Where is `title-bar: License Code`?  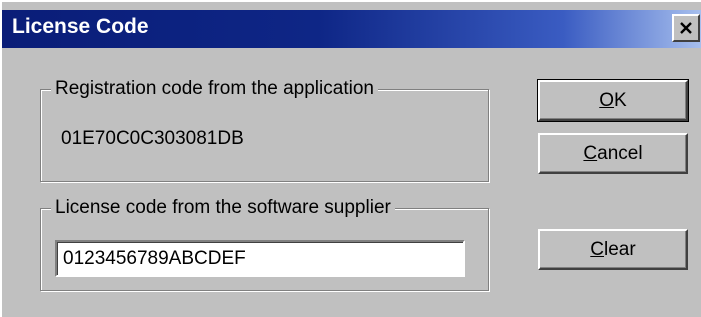 title-bar: License Code is located at coordinates (351, 29).